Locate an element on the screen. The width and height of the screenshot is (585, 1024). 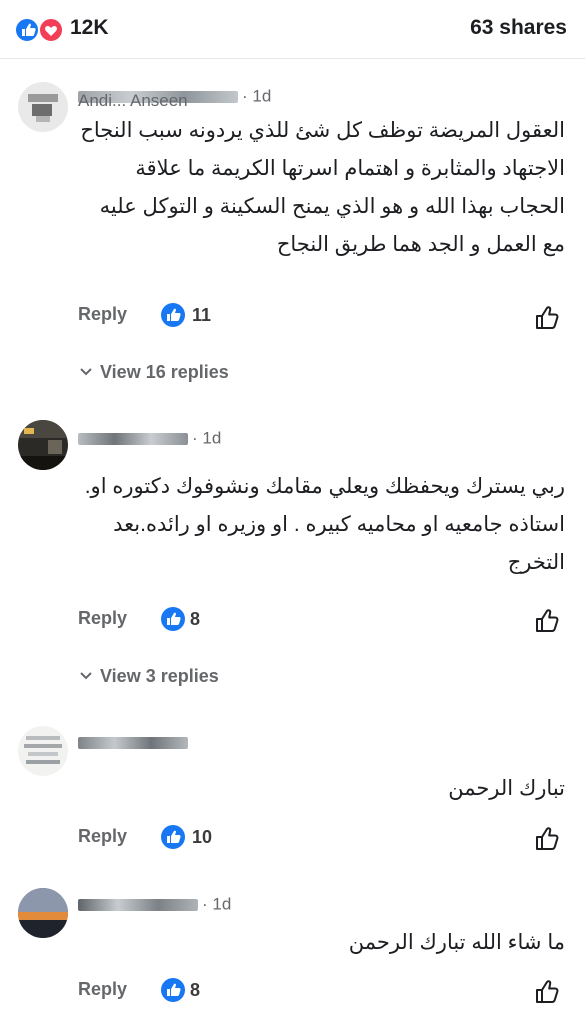
comment-text: تبارك الرحمن is located at coordinates (506, 789).